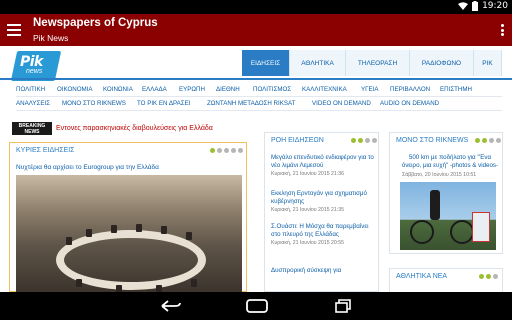  Describe the element at coordinates (259, 110) in the screenshot. I see `section-separator` at that location.